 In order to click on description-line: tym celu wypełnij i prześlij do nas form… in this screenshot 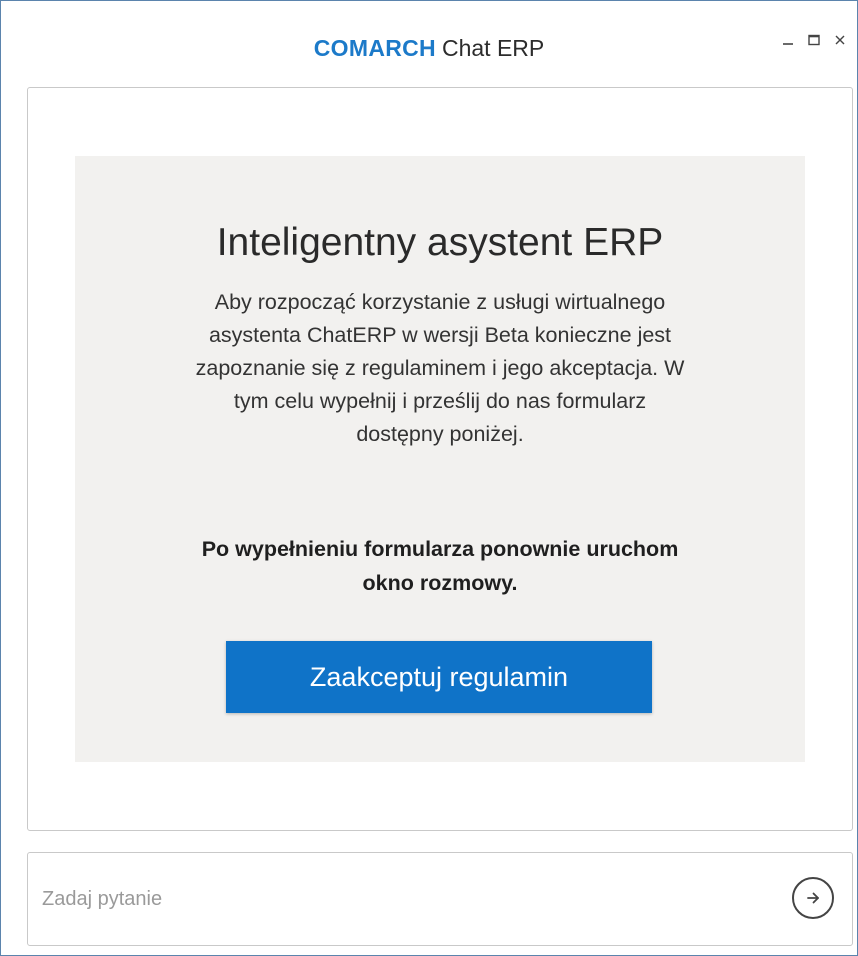, I will do `click(440, 401)`.